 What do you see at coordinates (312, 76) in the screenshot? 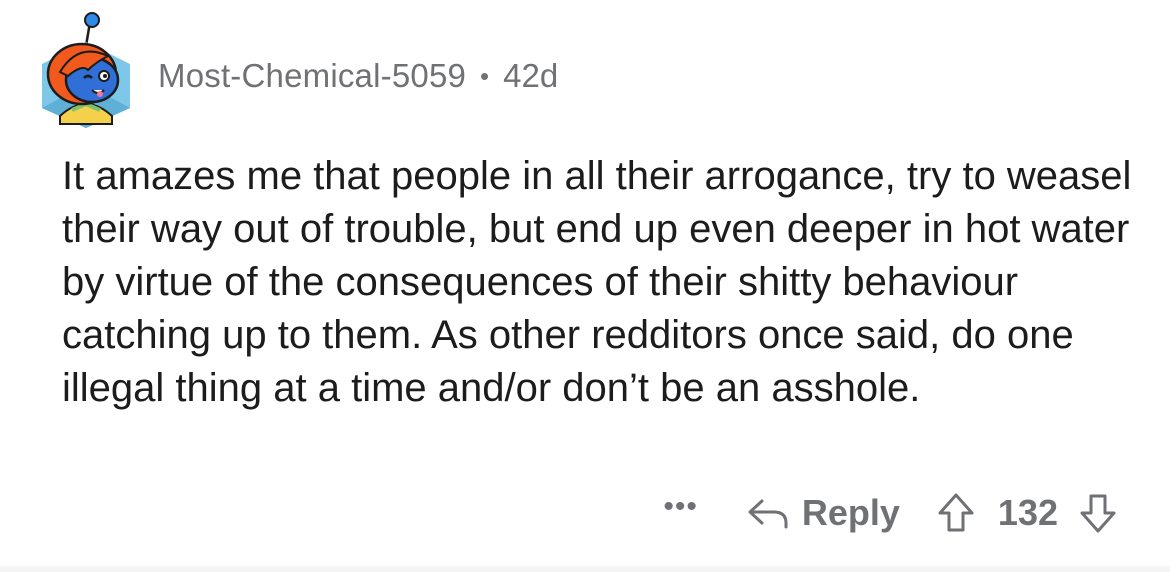
I see `username-link: Most-Chemical-5059` at bounding box center [312, 76].